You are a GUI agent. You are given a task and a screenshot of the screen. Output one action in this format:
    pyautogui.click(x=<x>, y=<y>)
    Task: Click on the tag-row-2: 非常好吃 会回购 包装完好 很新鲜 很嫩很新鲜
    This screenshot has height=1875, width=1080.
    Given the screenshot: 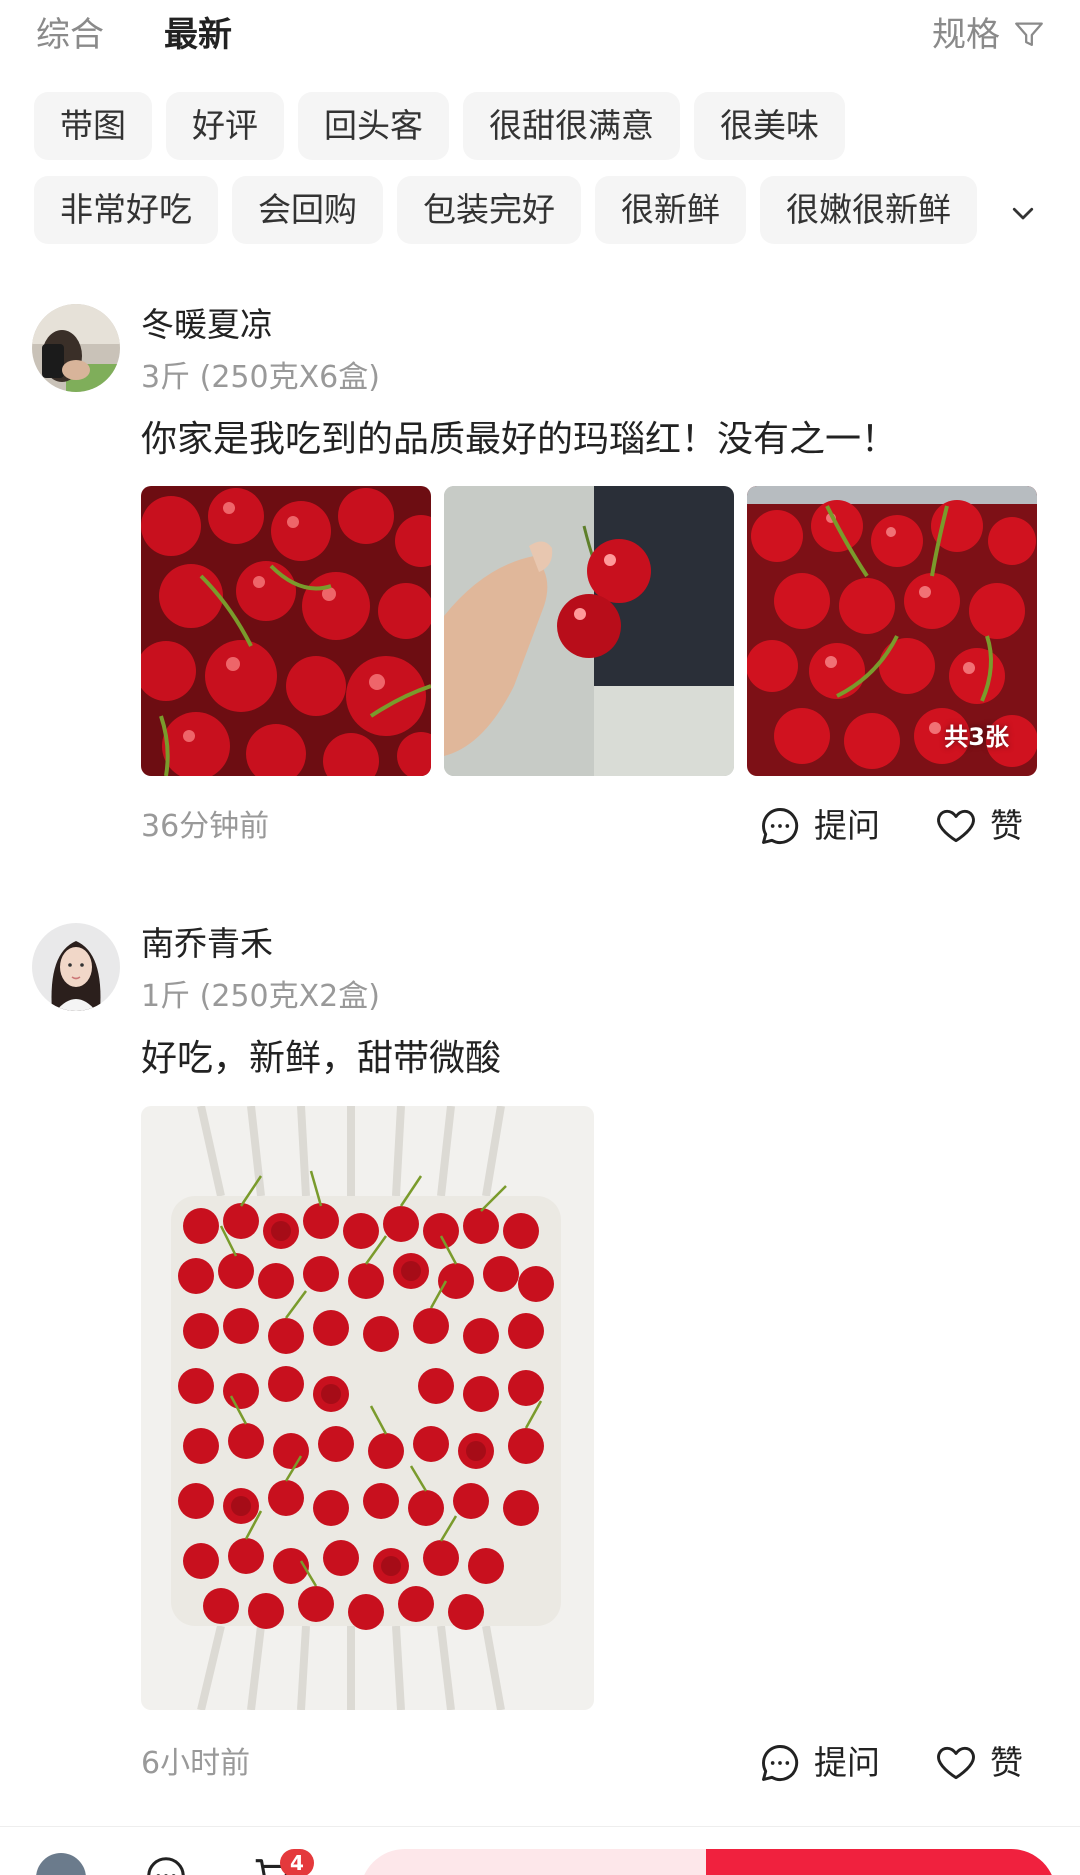 What is the action you would take?
    pyautogui.click(x=505, y=210)
    